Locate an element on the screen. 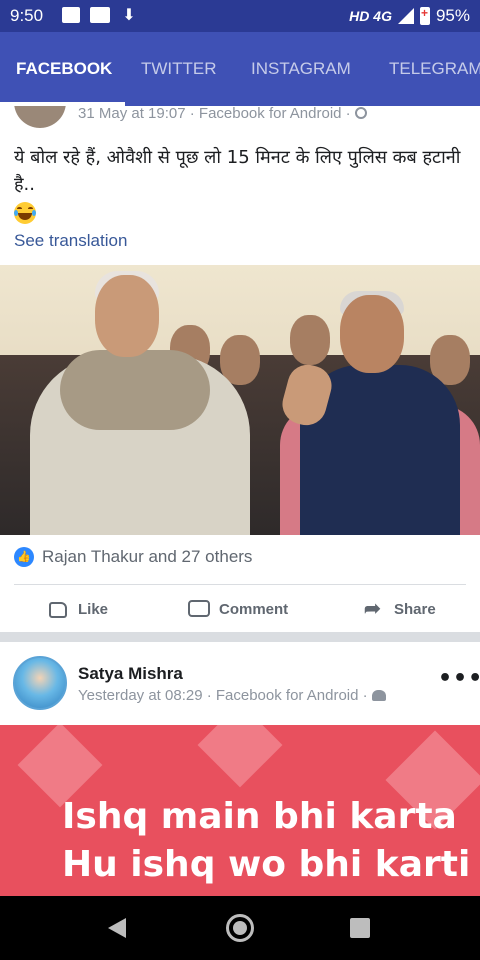 Image resolution: width=480 pixels, height=960 pixels. thumbs-up-icon is located at coordinates (58, 609).